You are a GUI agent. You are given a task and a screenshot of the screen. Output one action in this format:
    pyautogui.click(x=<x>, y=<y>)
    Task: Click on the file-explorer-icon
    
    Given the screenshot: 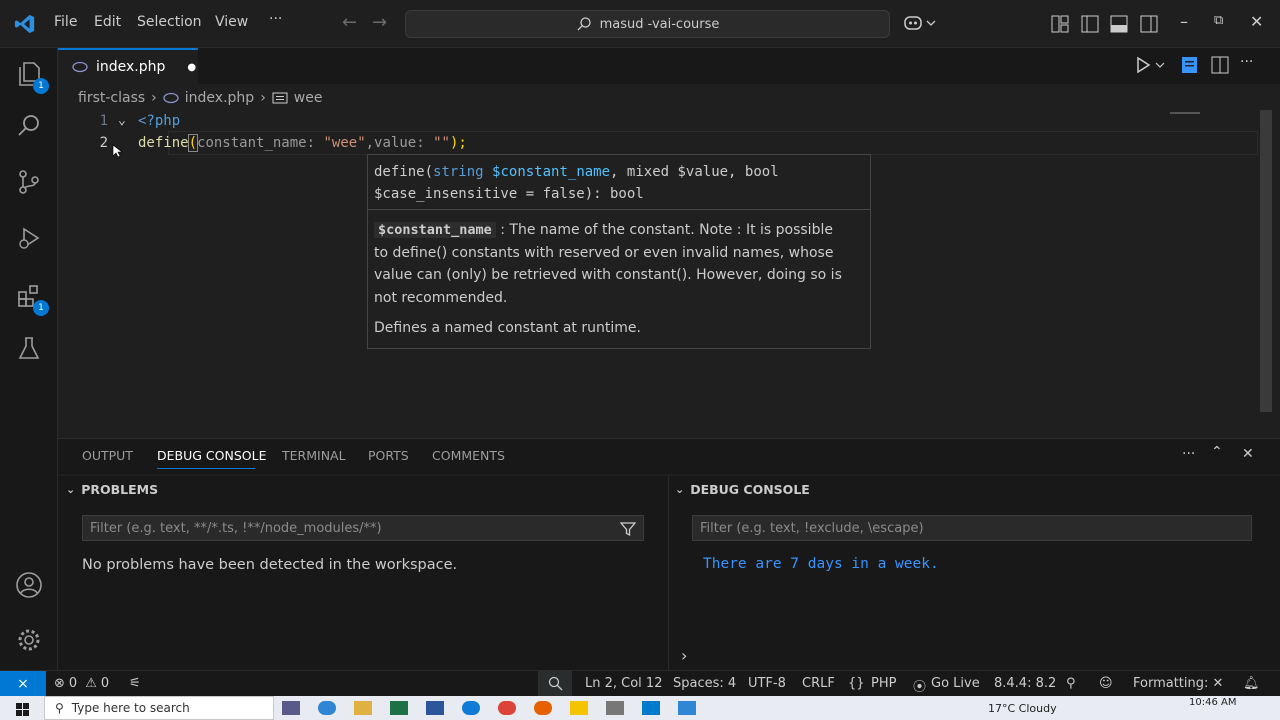 What is the action you would take?
    pyautogui.click(x=363, y=708)
    